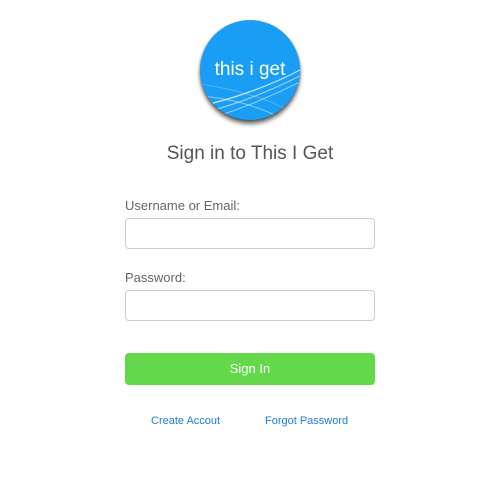  I want to click on logo-text: this i get, so click(250, 69).